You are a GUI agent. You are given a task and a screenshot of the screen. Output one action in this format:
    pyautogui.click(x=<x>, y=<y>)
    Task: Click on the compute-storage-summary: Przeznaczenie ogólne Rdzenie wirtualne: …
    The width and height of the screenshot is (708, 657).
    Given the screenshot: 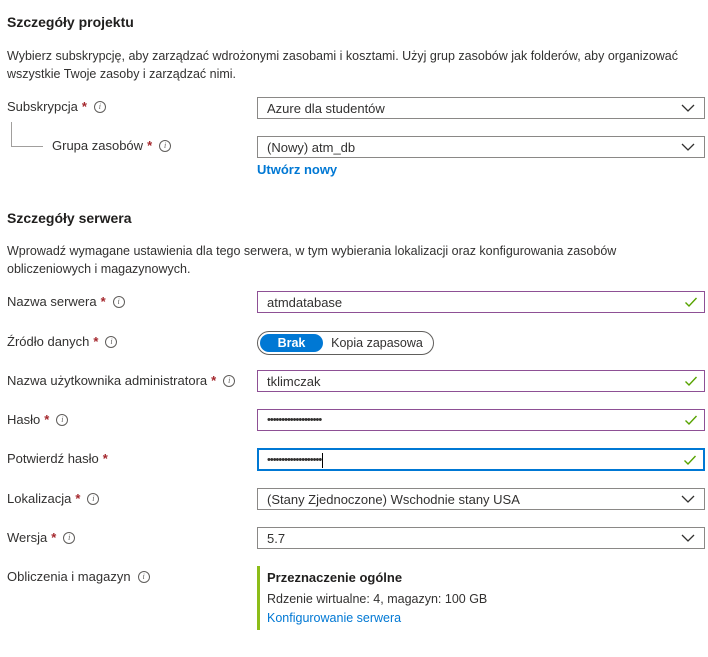 What is the action you would take?
    pyautogui.click(x=417, y=598)
    